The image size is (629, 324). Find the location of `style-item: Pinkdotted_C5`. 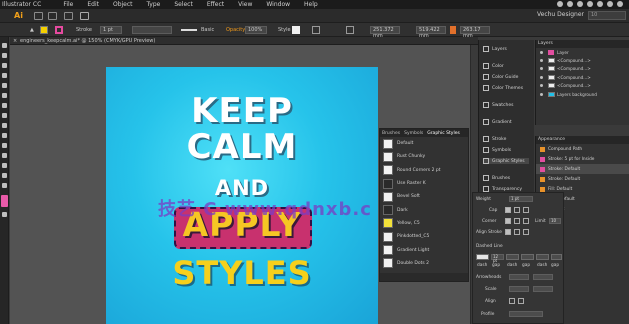

style-item: Pinkdotted_C5 is located at coordinates (424, 236).